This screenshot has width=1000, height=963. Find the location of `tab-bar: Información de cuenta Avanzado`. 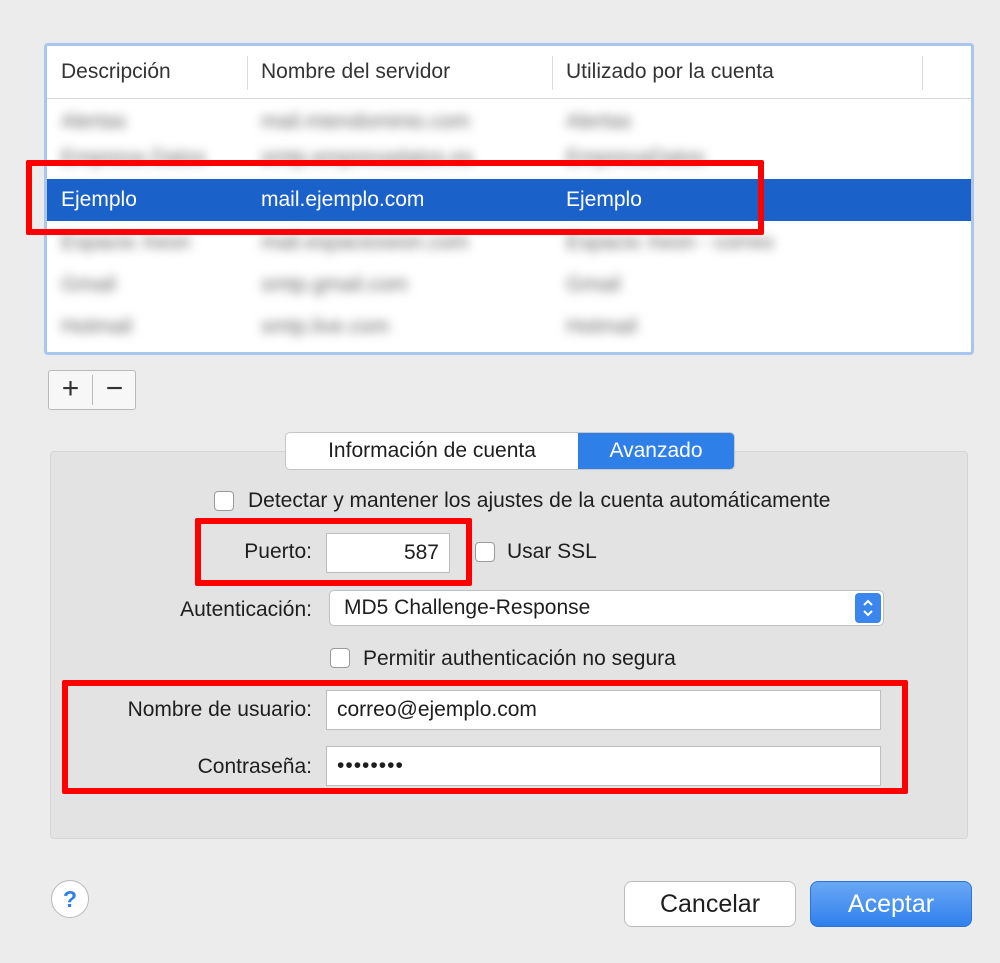

tab-bar: Información de cuenta Avanzado is located at coordinates (510, 451).